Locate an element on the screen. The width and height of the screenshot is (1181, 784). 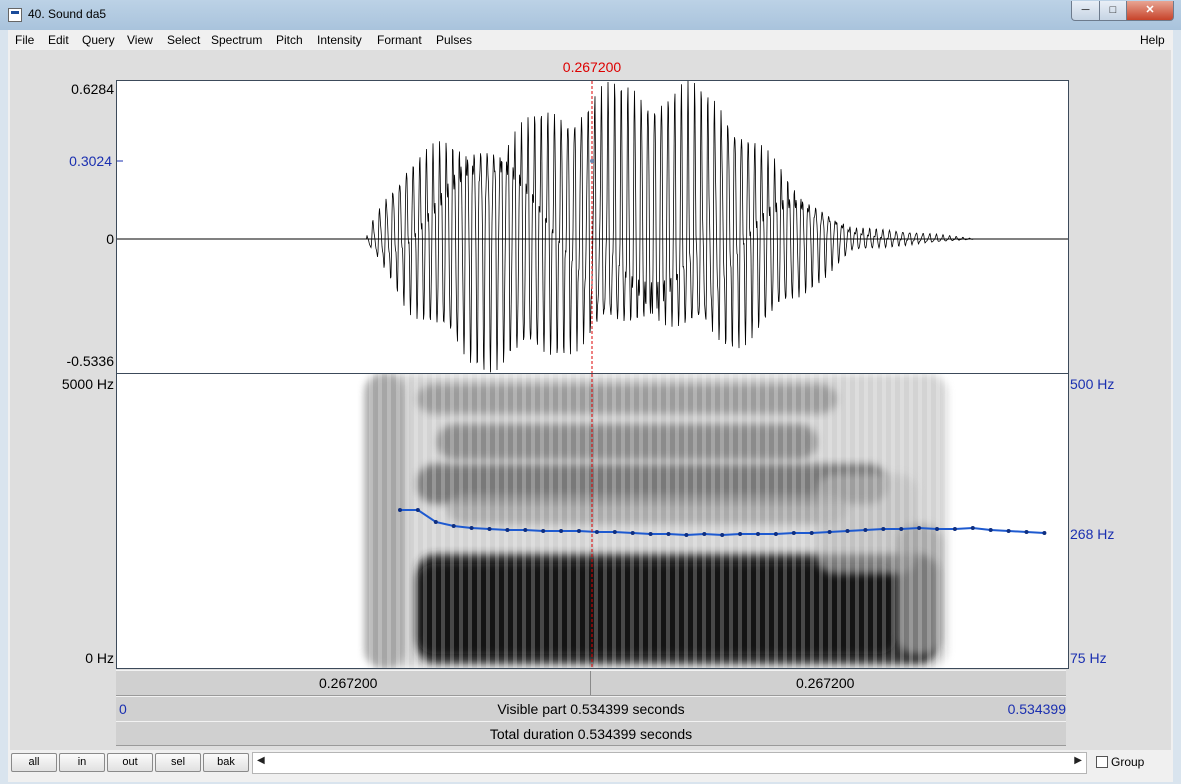
zoom-out-button: out is located at coordinates (130, 762).